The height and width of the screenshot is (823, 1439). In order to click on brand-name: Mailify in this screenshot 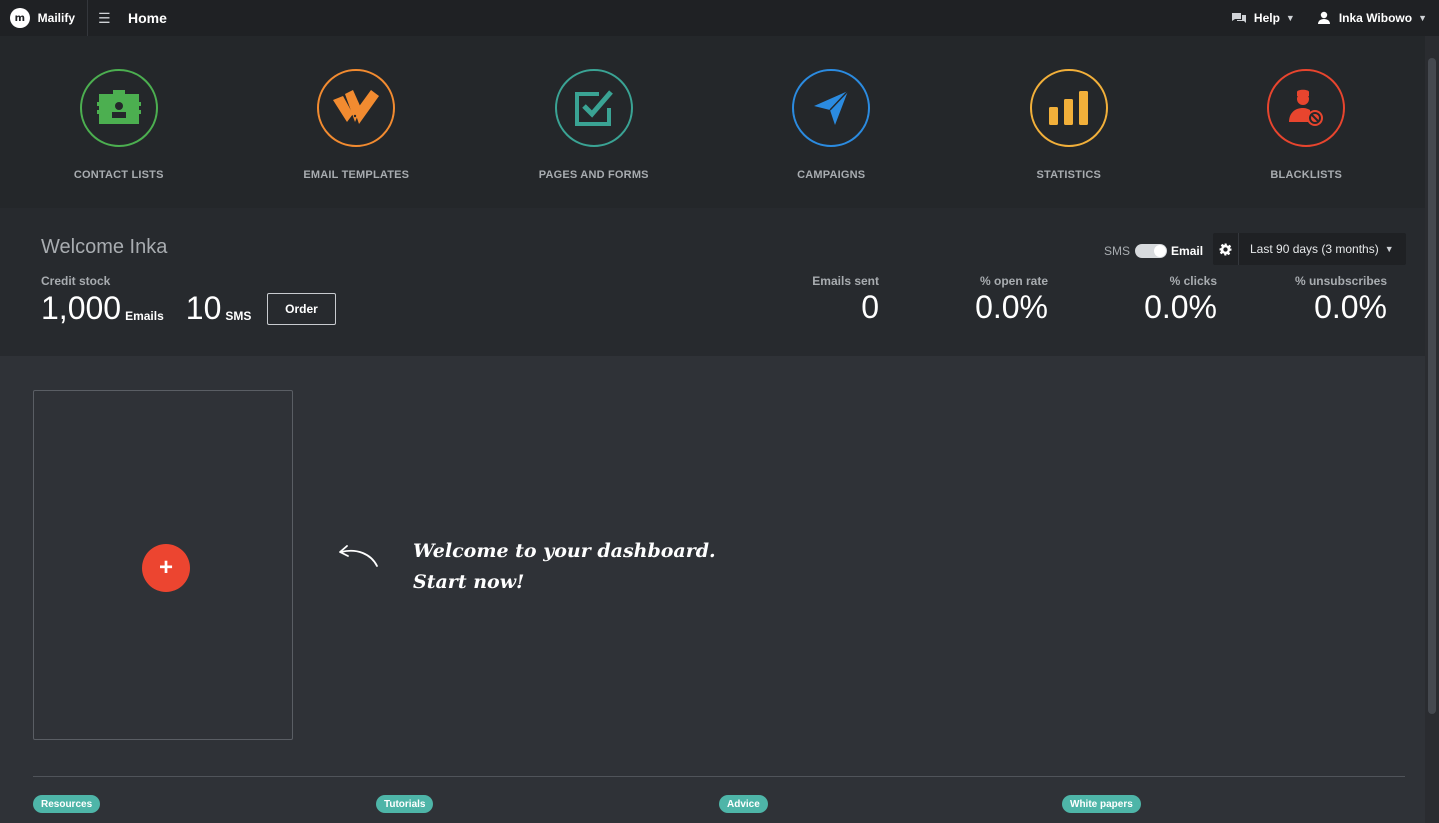, I will do `click(56, 18)`.